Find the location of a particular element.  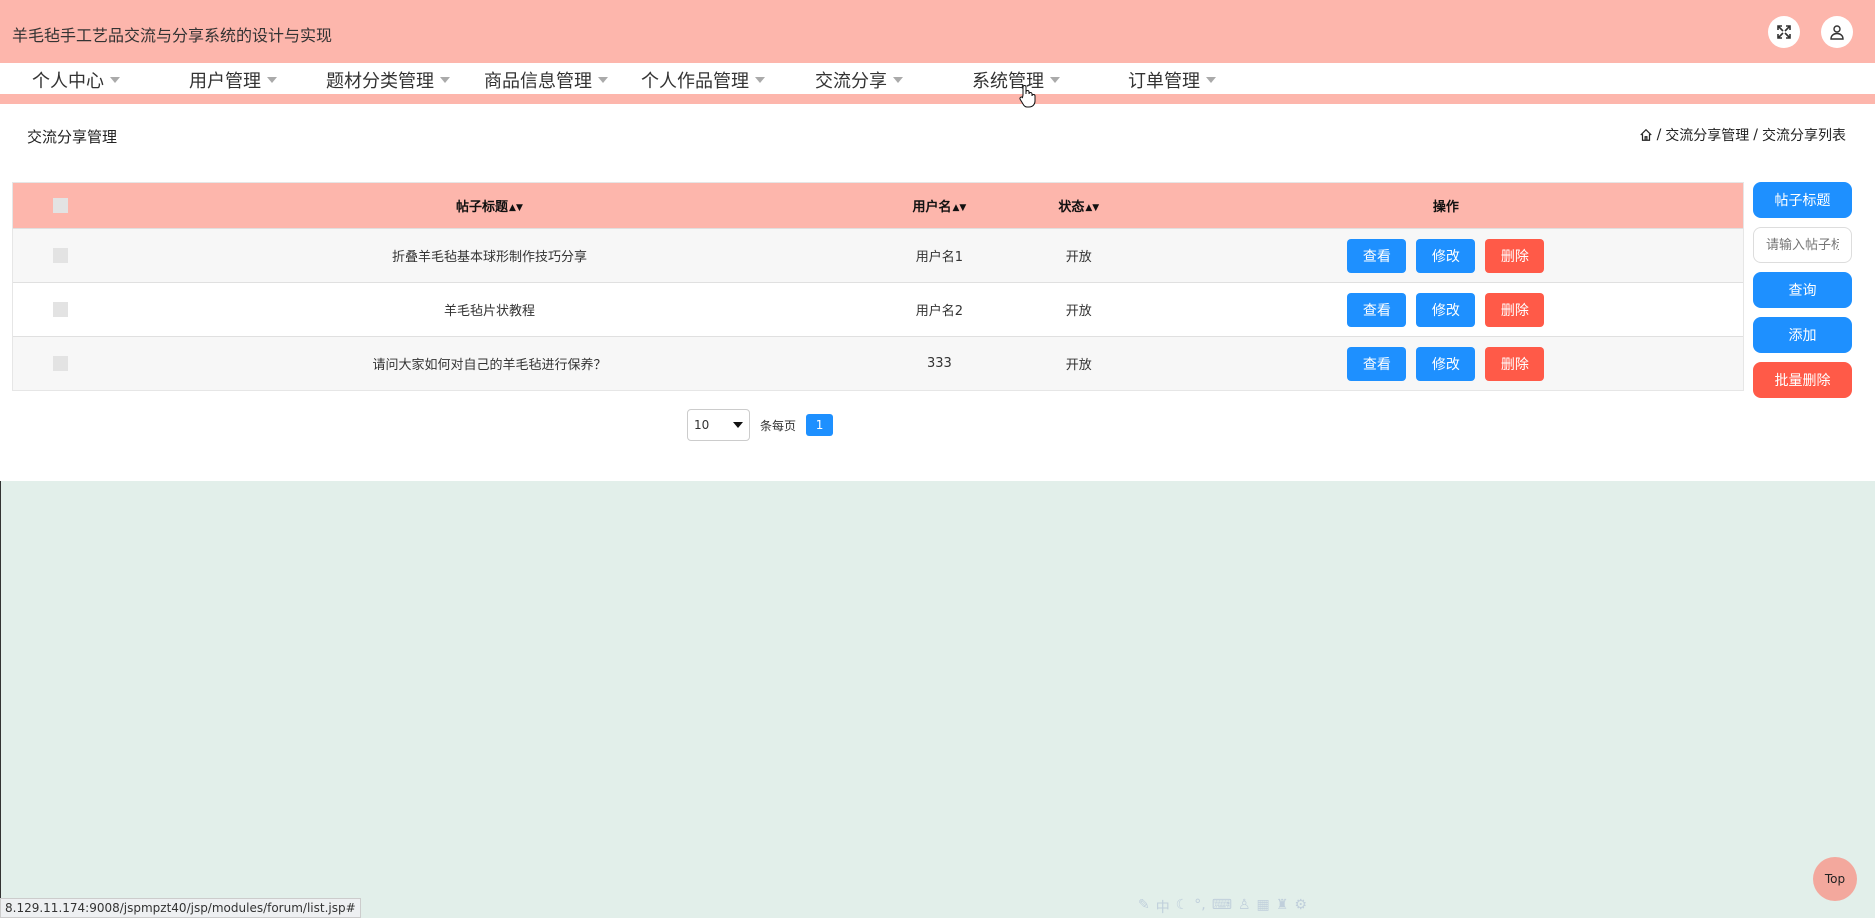

fullscreen-button is located at coordinates (1784, 32).